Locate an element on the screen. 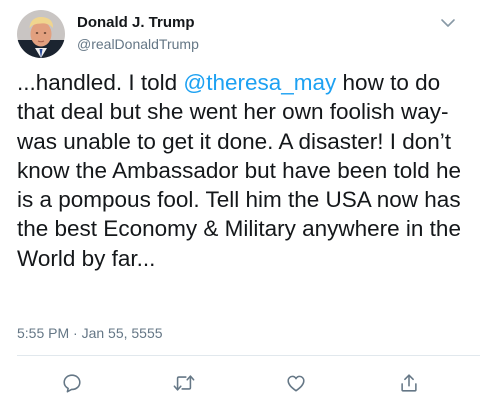 The image size is (480, 410). avatar-icon is located at coordinates (41, 34).